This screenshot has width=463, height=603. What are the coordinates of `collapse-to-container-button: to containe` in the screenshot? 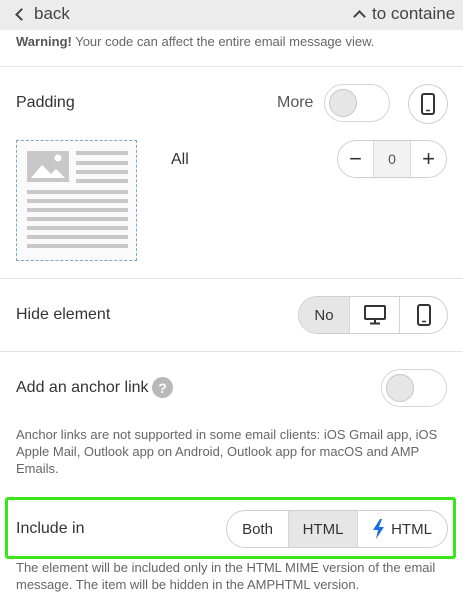 It's located at (404, 14).